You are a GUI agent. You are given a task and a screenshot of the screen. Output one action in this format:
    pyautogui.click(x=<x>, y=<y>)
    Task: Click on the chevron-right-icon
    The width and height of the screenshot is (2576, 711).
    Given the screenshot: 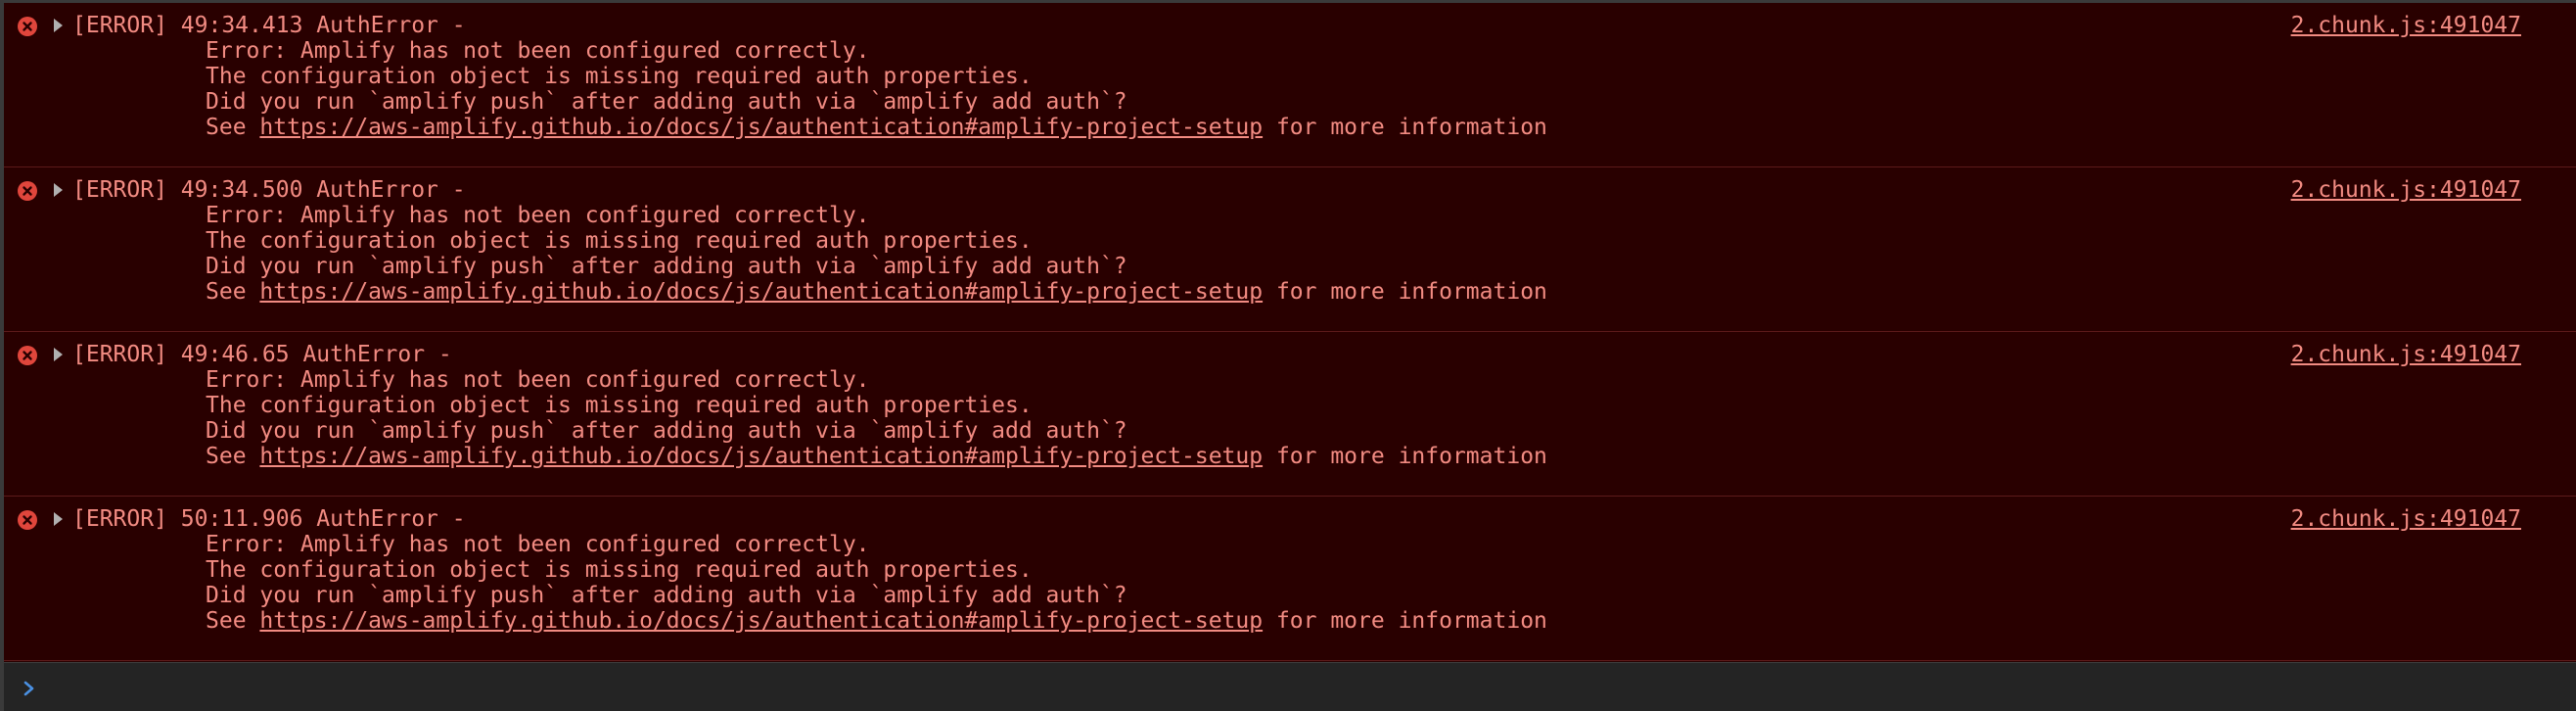 What is the action you would take?
    pyautogui.click(x=29, y=688)
    